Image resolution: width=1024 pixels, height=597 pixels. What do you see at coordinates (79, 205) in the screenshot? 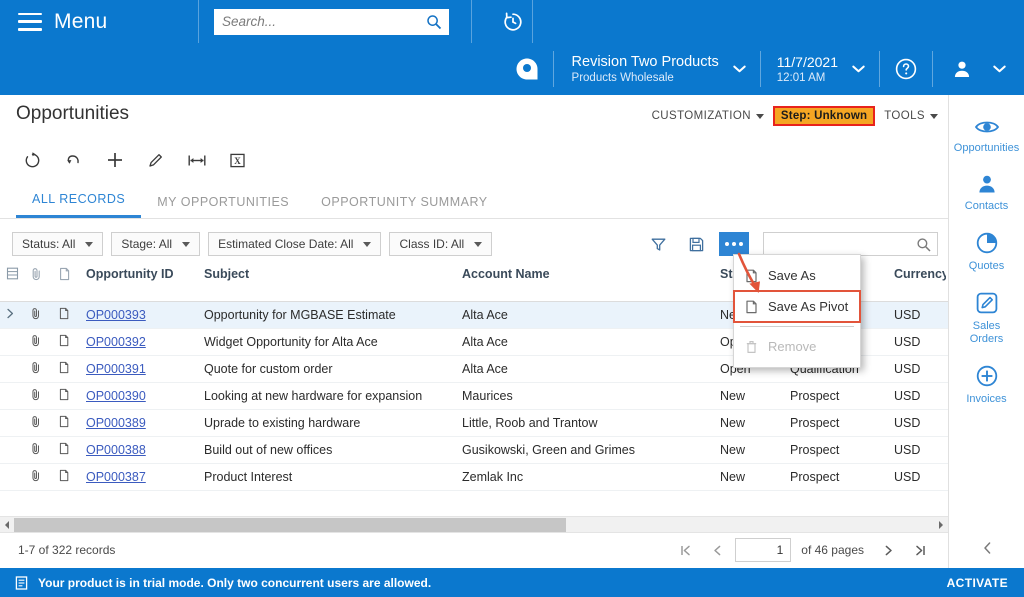
I see `tab-all-records: ALL RECORDS` at bounding box center [79, 205].